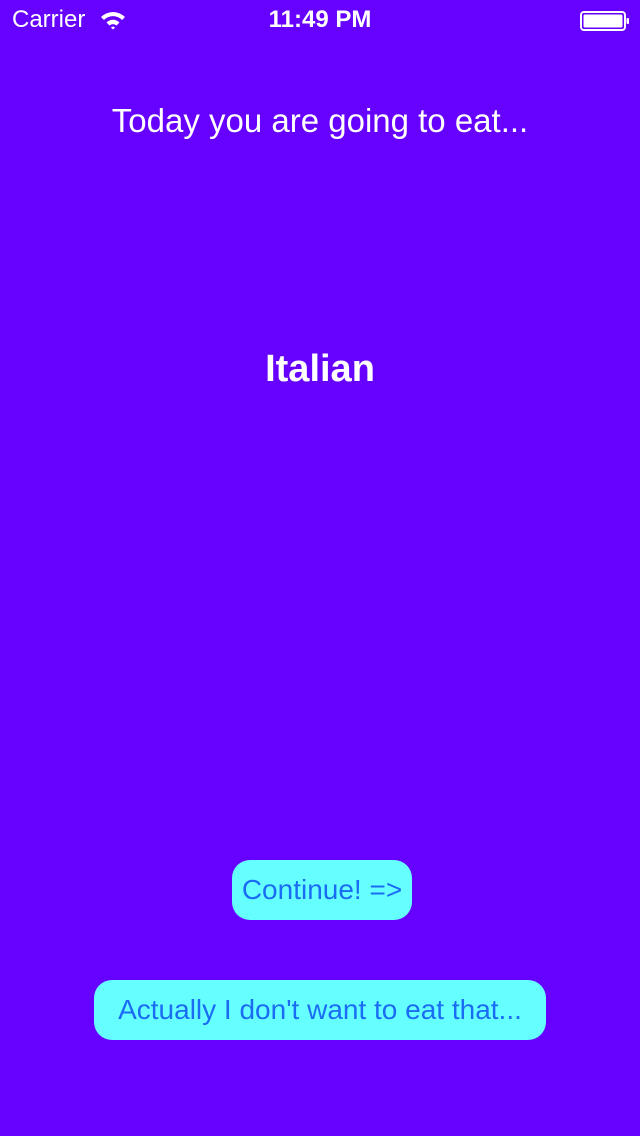 Image resolution: width=640 pixels, height=1136 pixels. Describe the element at coordinates (322, 890) in the screenshot. I see `continue-button: Continue! =>` at that location.